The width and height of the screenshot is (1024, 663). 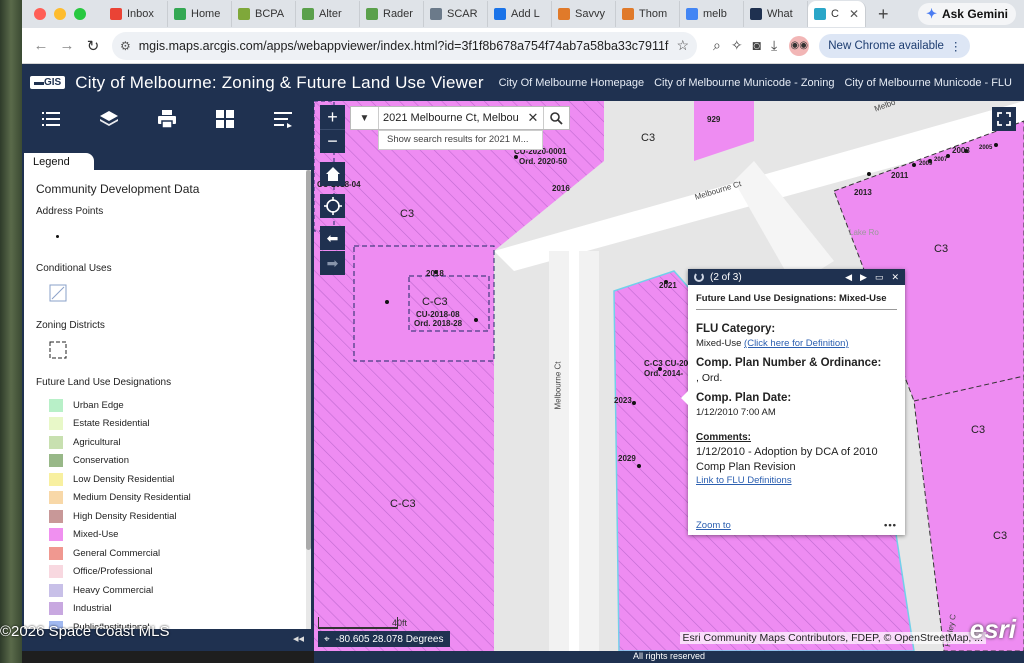 I want to click on download-icon: ⤓, so click(x=774, y=45).